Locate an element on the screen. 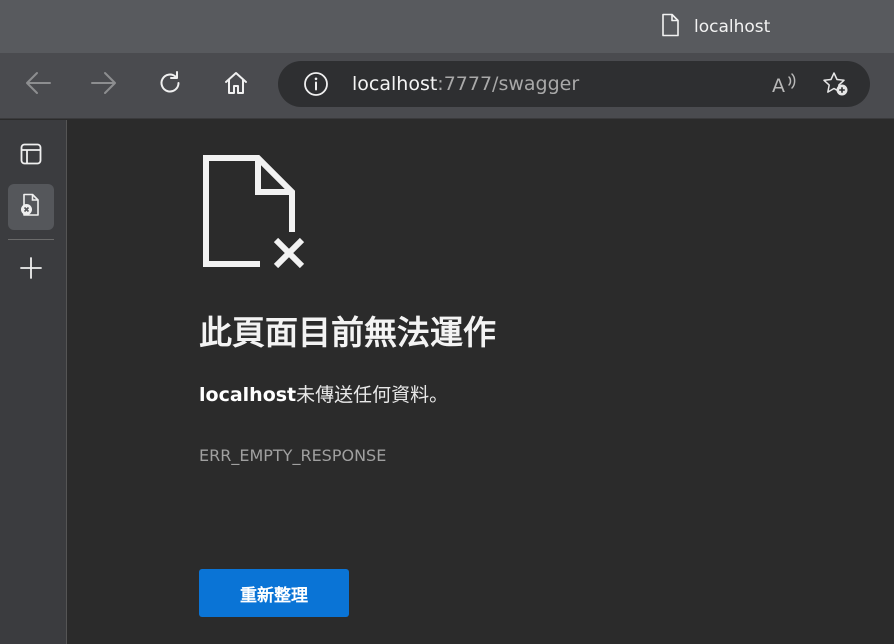 This screenshot has height=644, width=894. sidebar-tab-error-page is located at coordinates (31, 207).